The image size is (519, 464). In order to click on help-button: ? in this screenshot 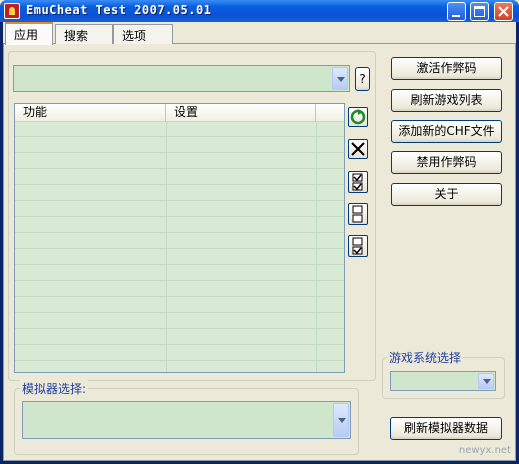, I will do `click(362, 79)`.